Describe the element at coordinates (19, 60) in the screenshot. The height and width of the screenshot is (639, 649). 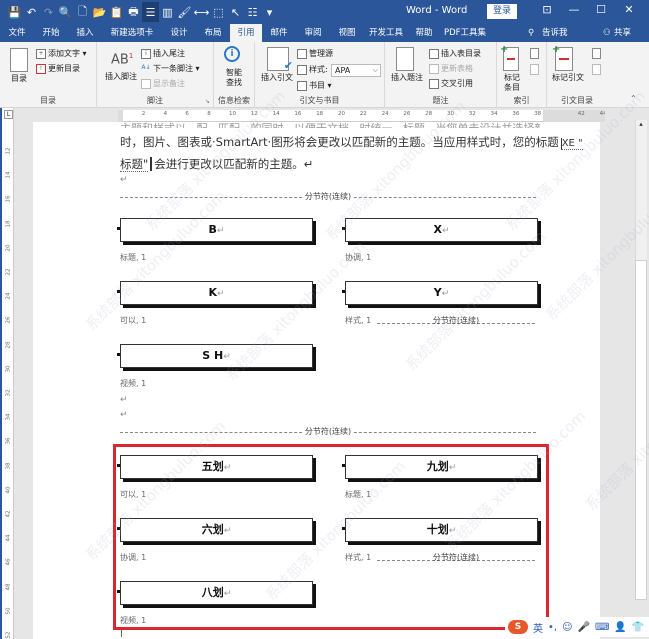
I see `toc-icon` at that location.